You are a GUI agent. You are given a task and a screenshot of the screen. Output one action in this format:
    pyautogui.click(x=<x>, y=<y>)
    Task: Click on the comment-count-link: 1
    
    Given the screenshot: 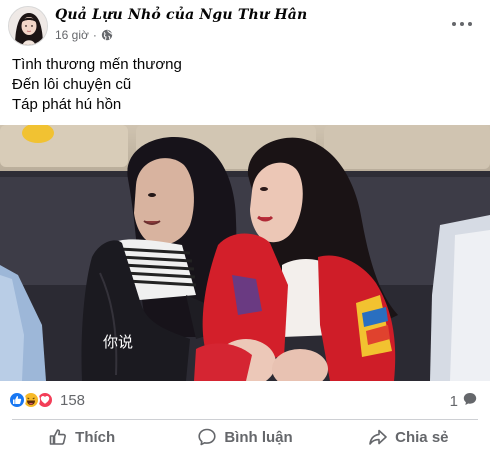 What is the action you would take?
    pyautogui.click(x=464, y=401)
    